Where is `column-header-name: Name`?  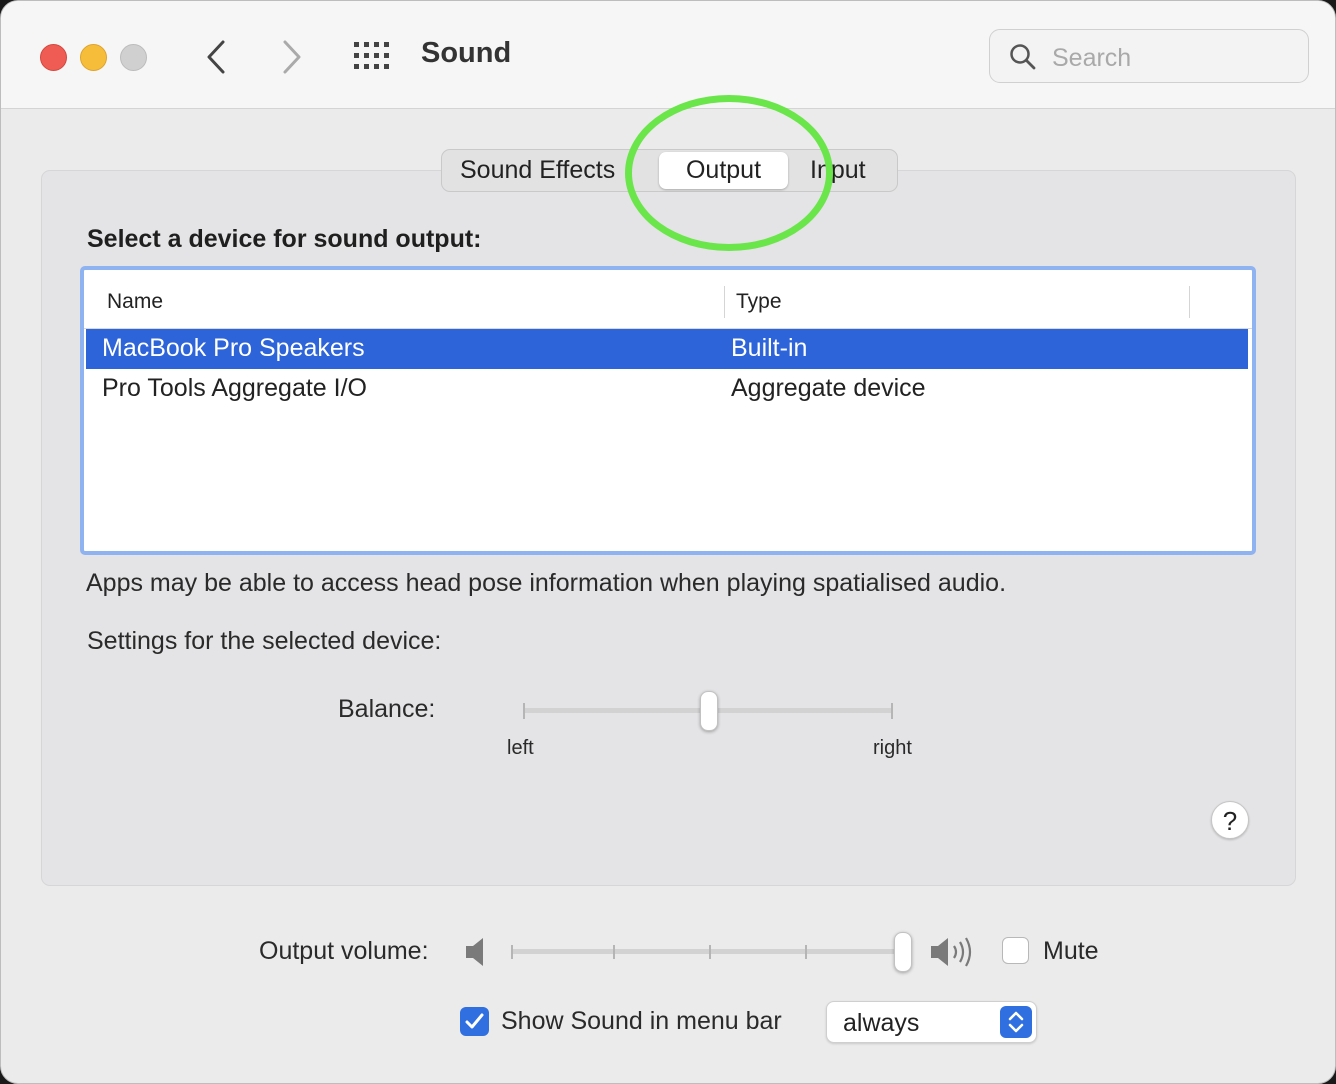
column-header-name: Name is located at coordinates (135, 302).